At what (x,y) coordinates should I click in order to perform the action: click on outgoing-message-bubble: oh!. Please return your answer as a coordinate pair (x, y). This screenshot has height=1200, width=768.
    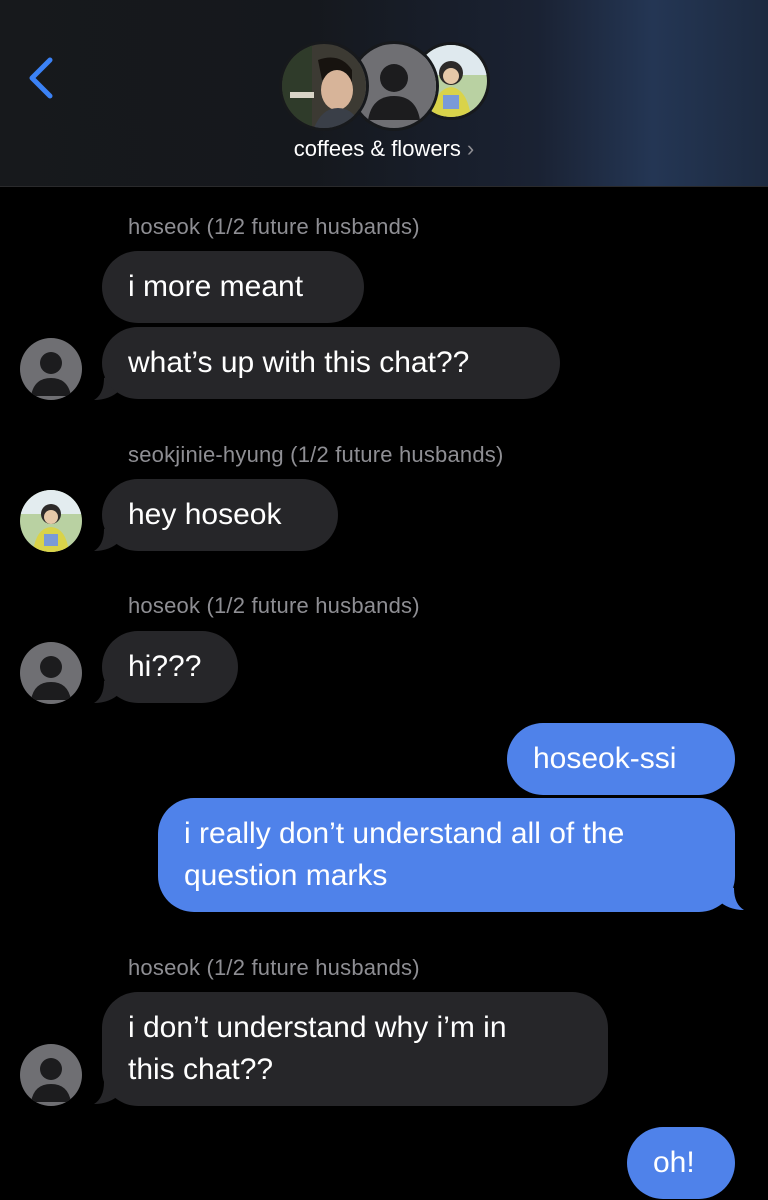
    Looking at the image, I should click on (681, 1163).